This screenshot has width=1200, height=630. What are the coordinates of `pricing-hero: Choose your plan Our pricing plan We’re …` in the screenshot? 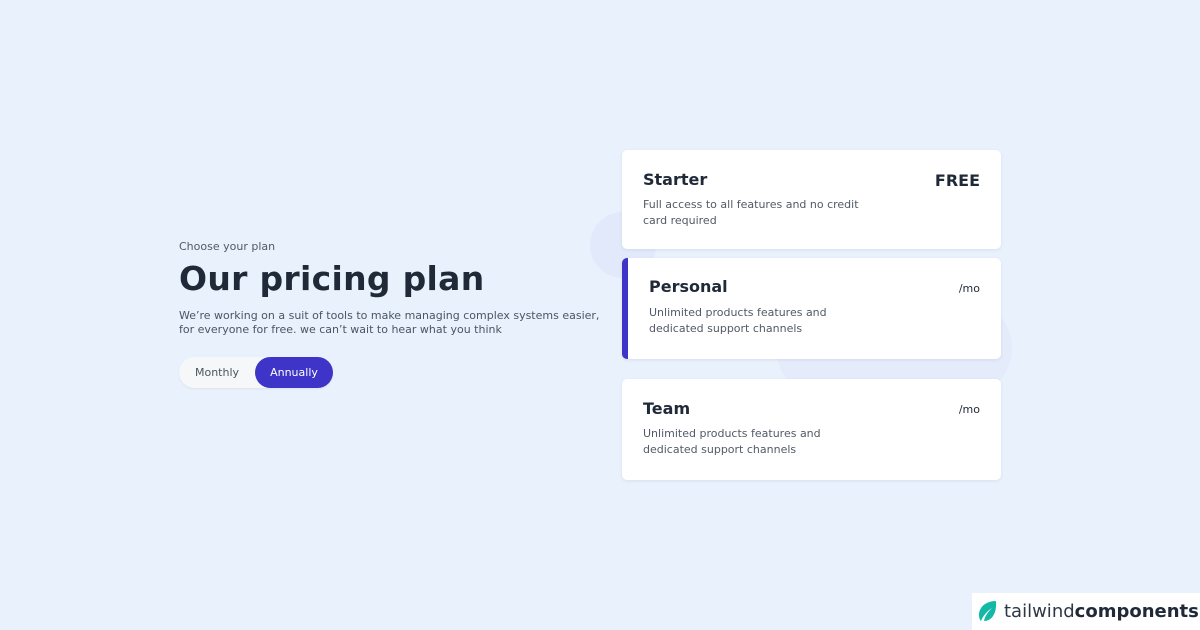 It's located at (394, 314).